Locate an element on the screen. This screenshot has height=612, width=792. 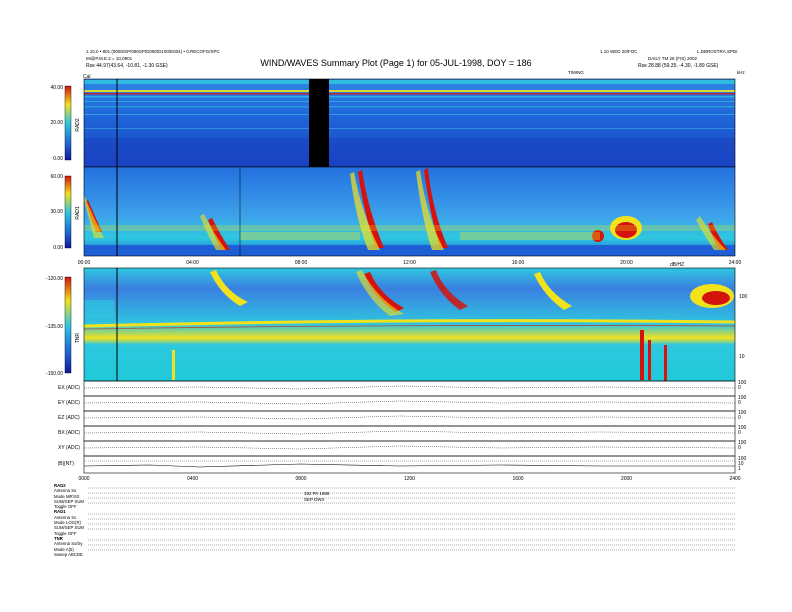
line-b is located at coordinates (409, 465).